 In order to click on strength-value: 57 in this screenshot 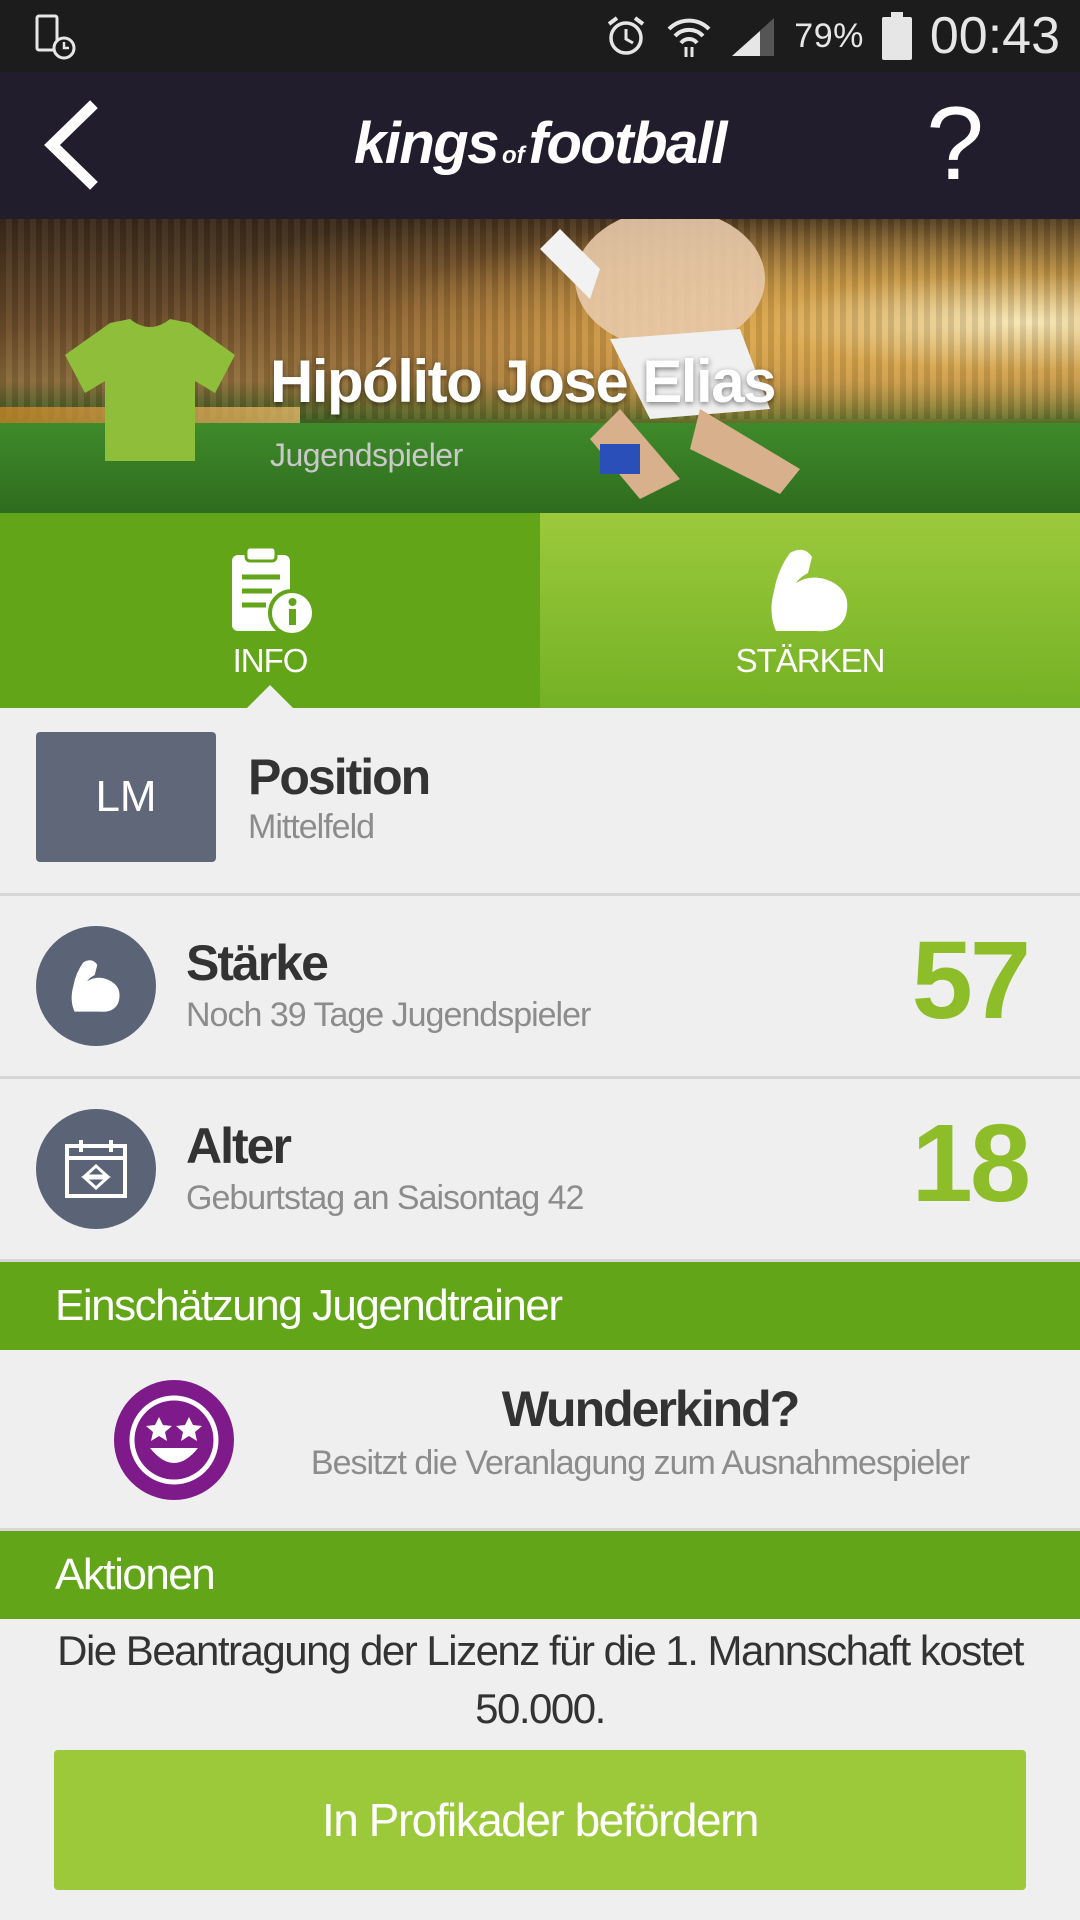, I will do `click(971, 980)`.